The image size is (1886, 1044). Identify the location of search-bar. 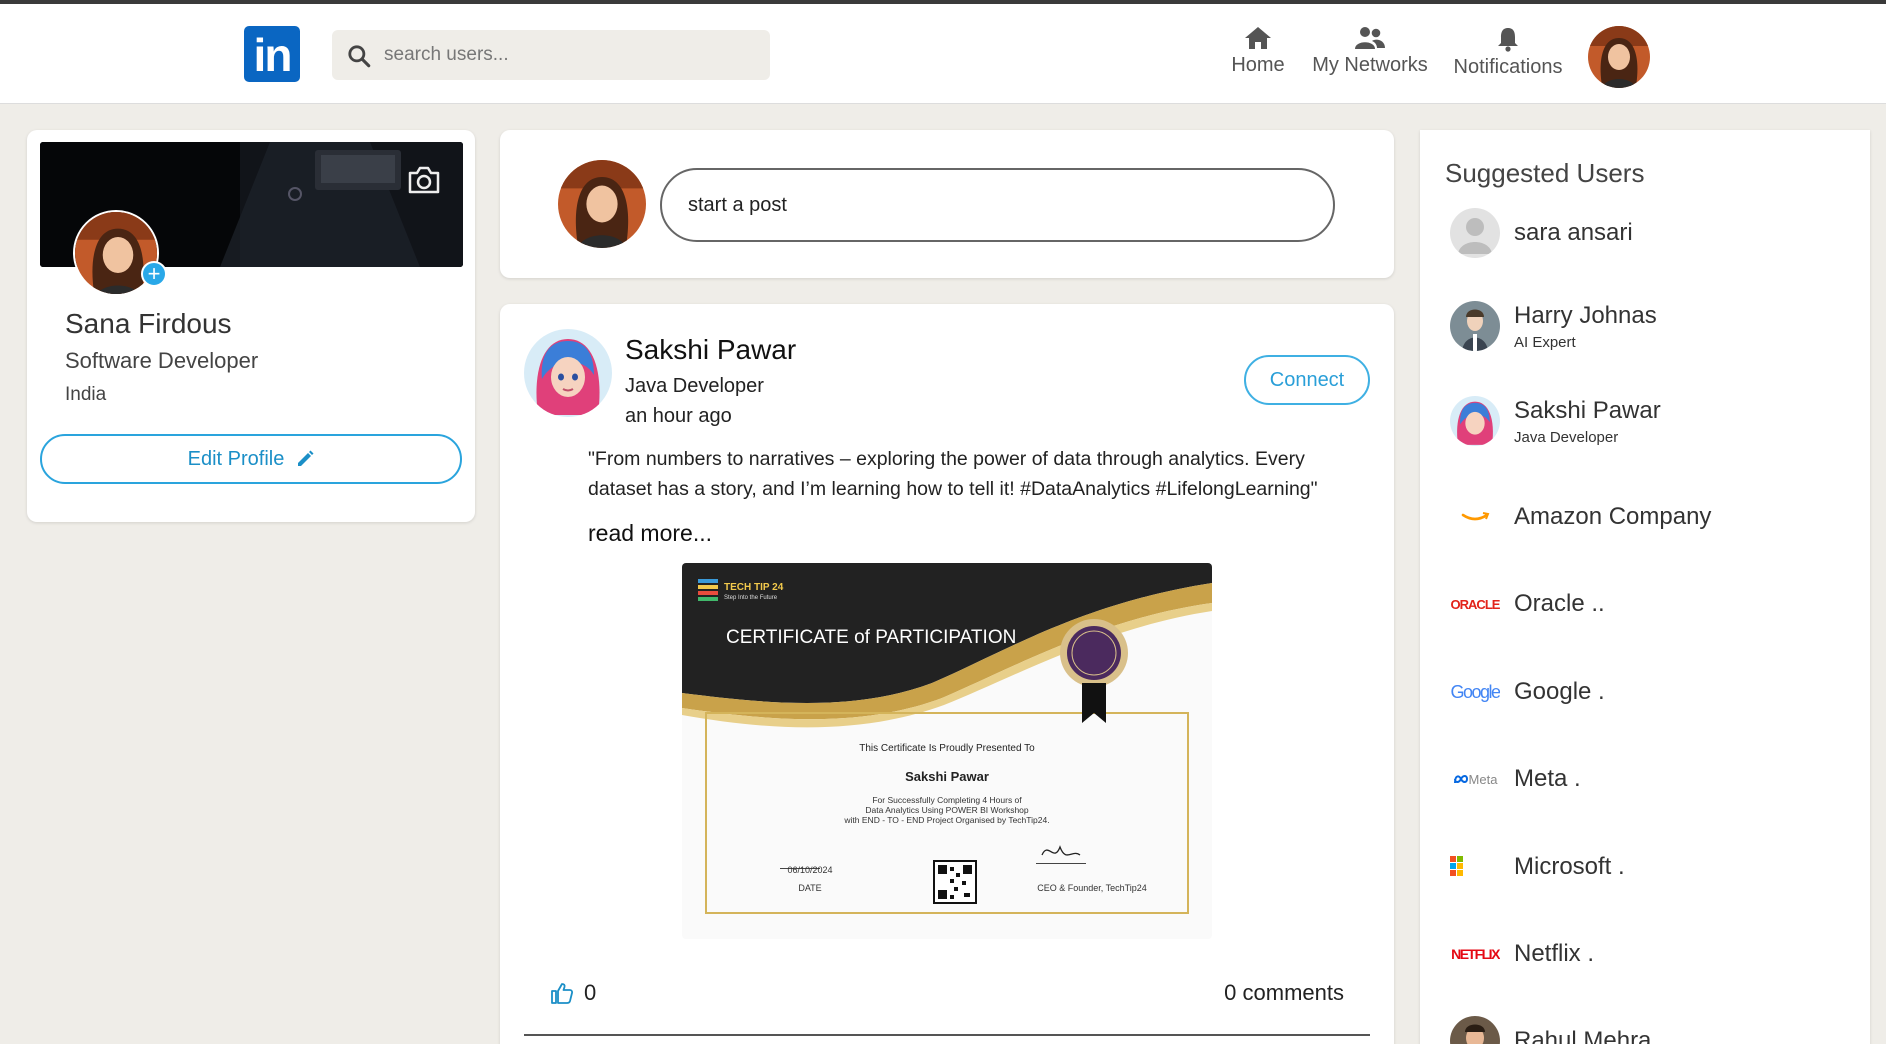
(551, 55).